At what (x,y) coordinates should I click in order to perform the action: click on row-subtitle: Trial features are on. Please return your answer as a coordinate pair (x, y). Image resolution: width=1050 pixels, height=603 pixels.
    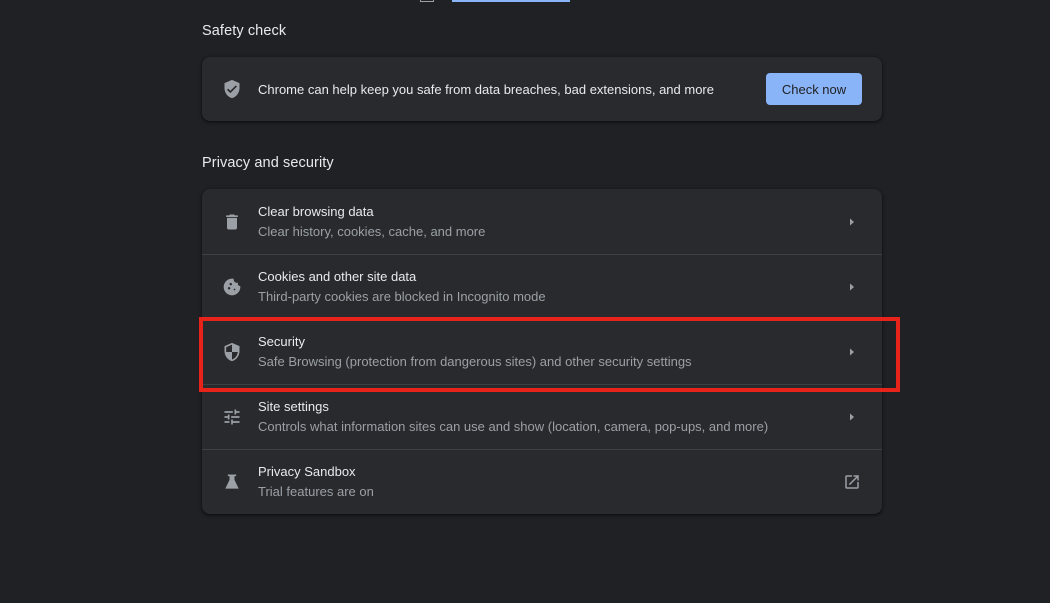
    Looking at the image, I should click on (316, 491).